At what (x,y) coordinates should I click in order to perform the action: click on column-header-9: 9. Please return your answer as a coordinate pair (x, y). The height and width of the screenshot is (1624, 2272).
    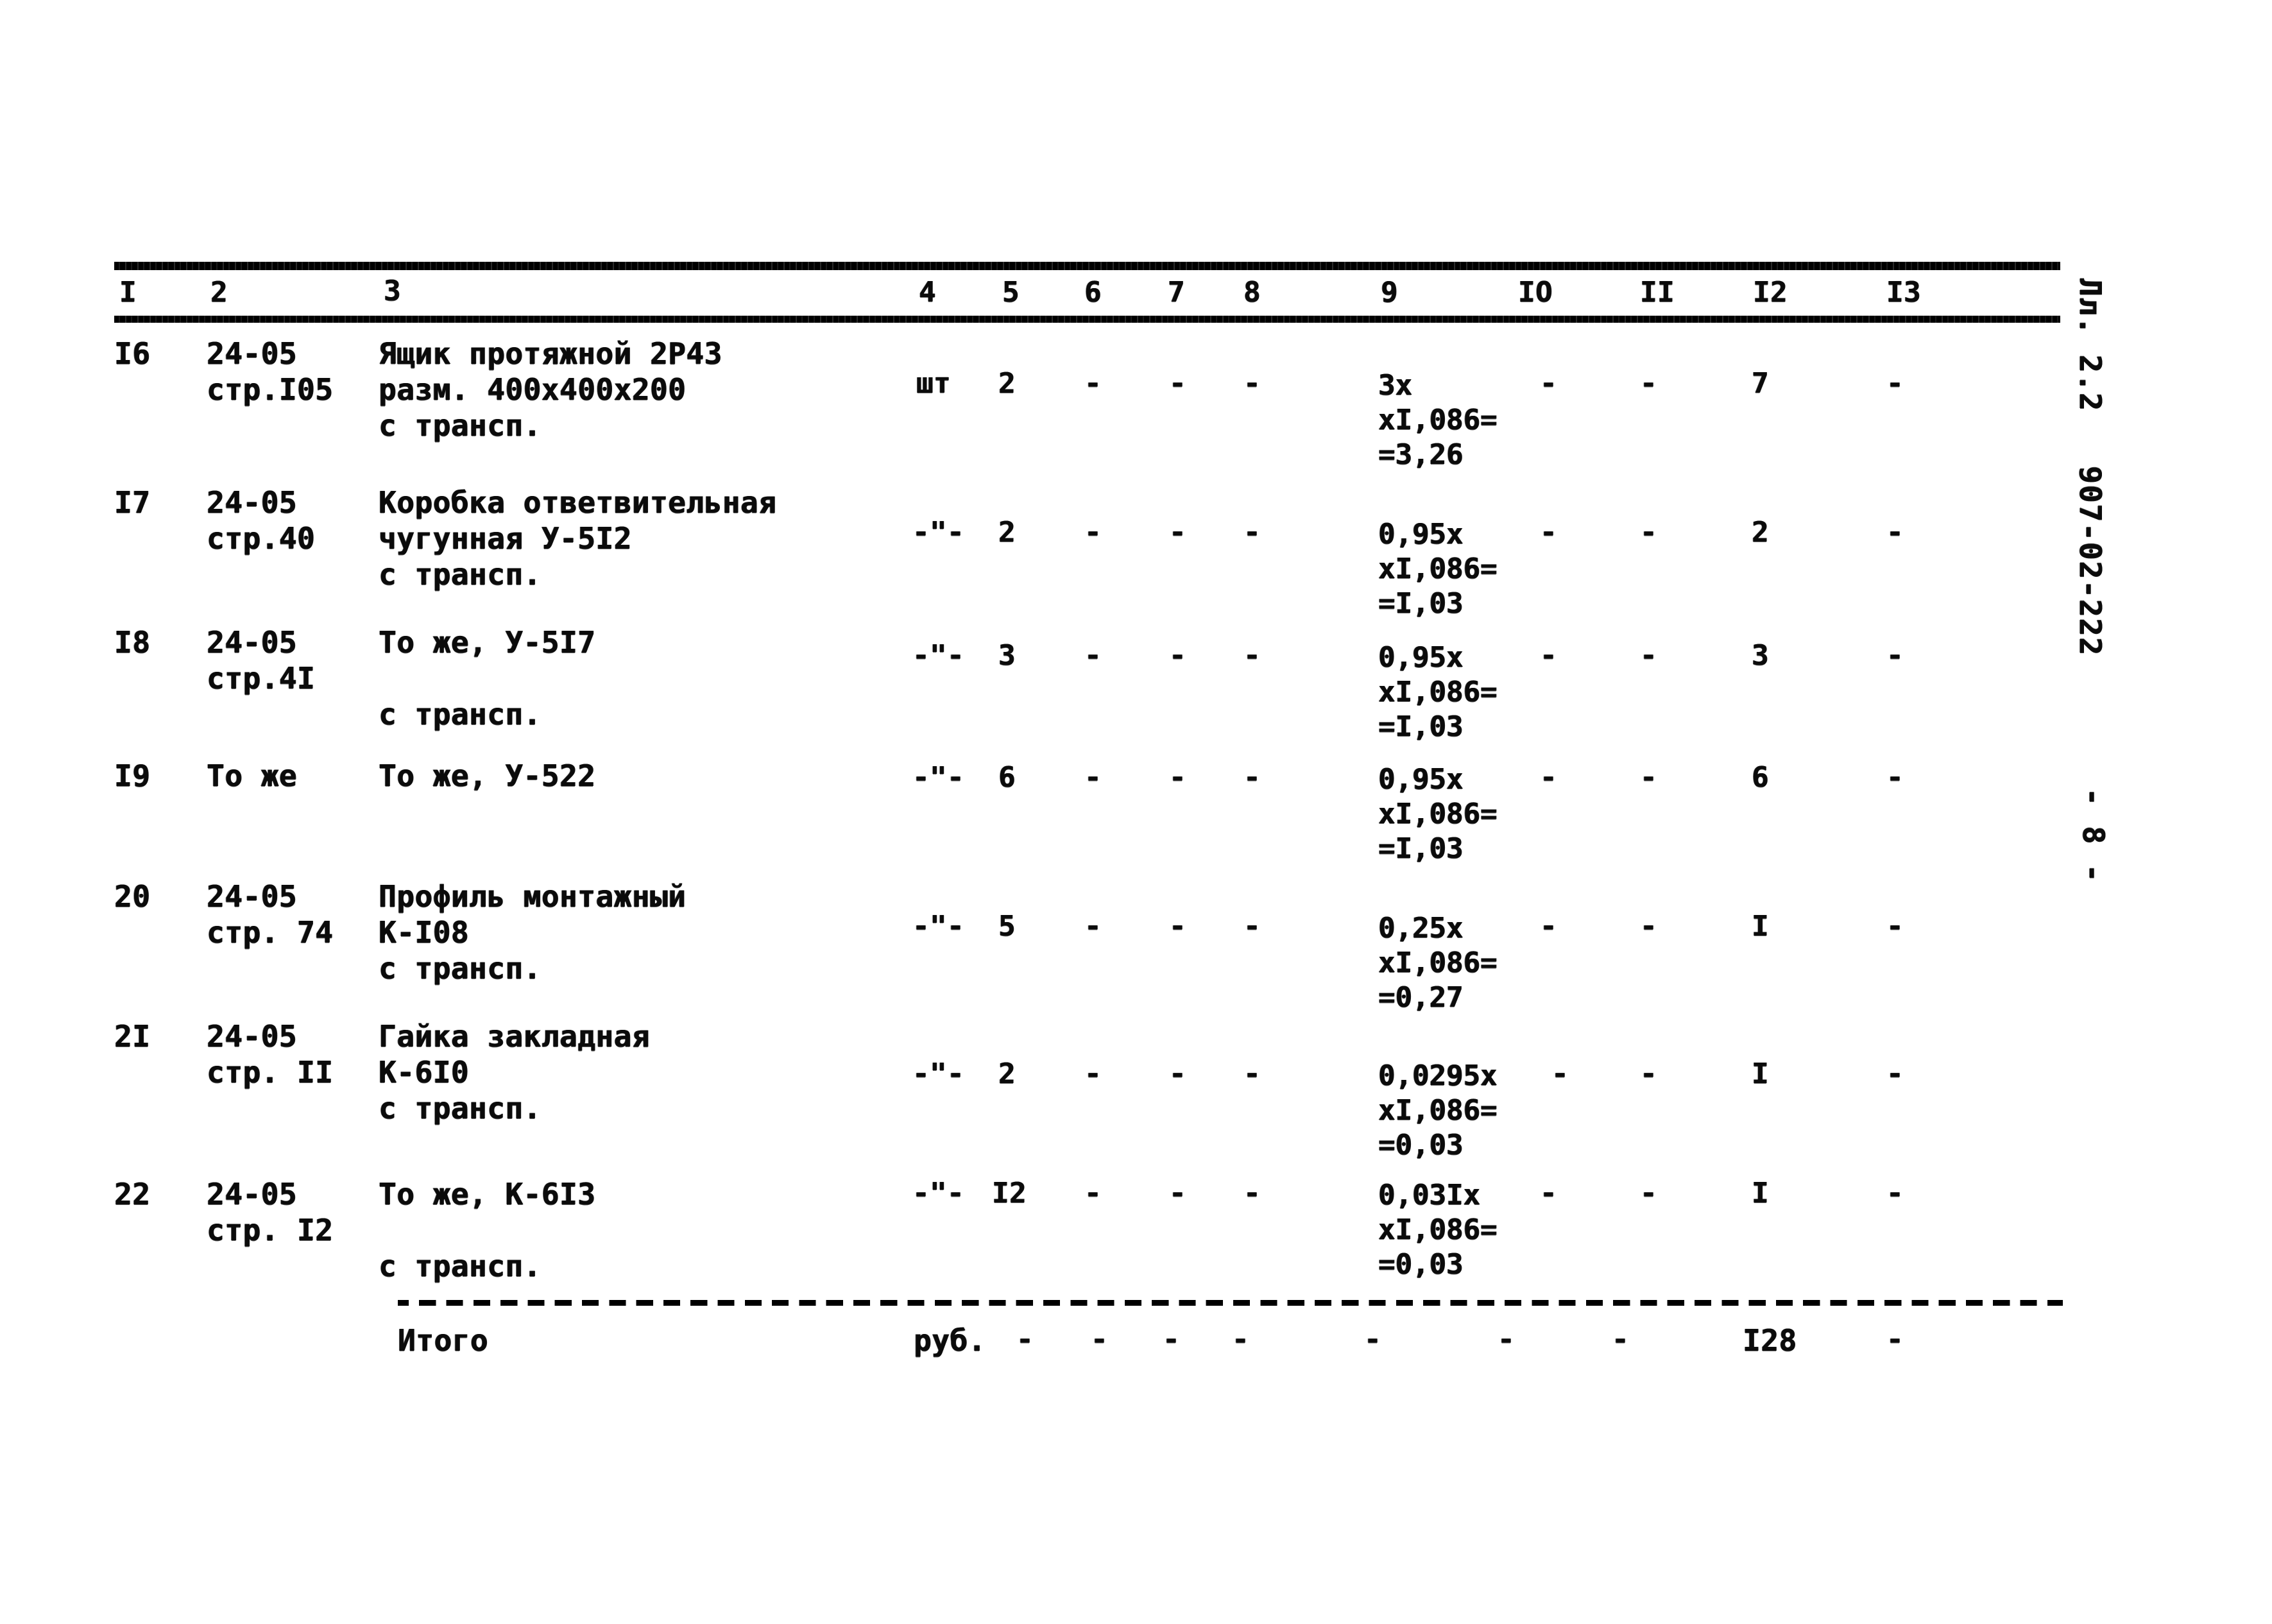
    Looking at the image, I should click on (1390, 292).